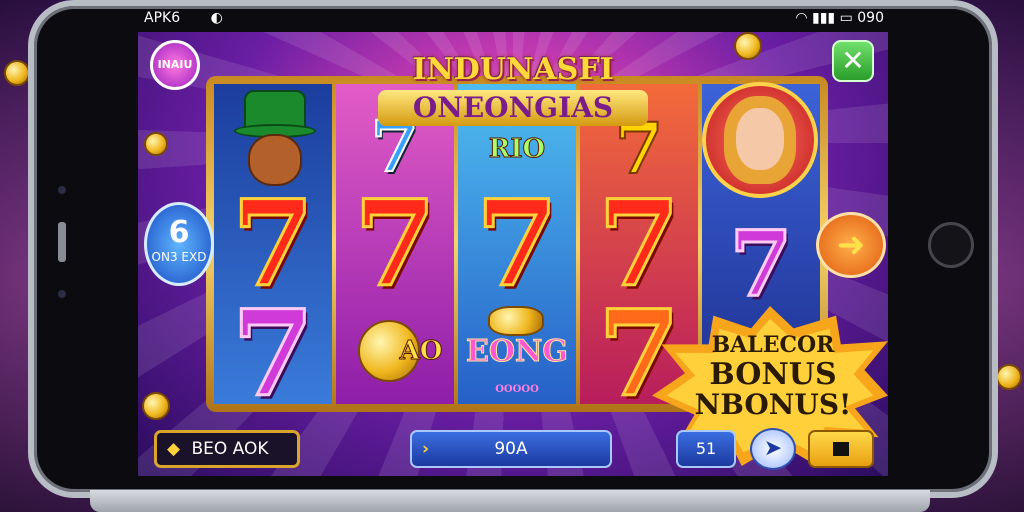 Image resolution: width=1024 pixels, height=512 pixels. What do you see at coordinates (951, 245) in the screenshot?
I see `home-button` at bounding box center [951, 245].